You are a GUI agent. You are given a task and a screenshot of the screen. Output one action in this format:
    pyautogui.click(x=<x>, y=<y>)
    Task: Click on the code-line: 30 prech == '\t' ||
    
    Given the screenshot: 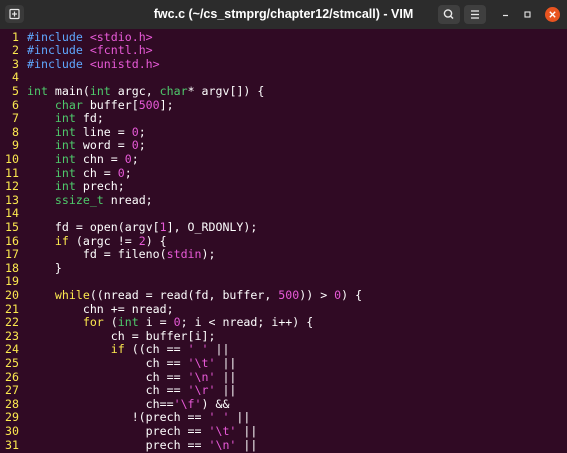 What is the action you would take?
    pyautogui.click(x=129, y=431)
    